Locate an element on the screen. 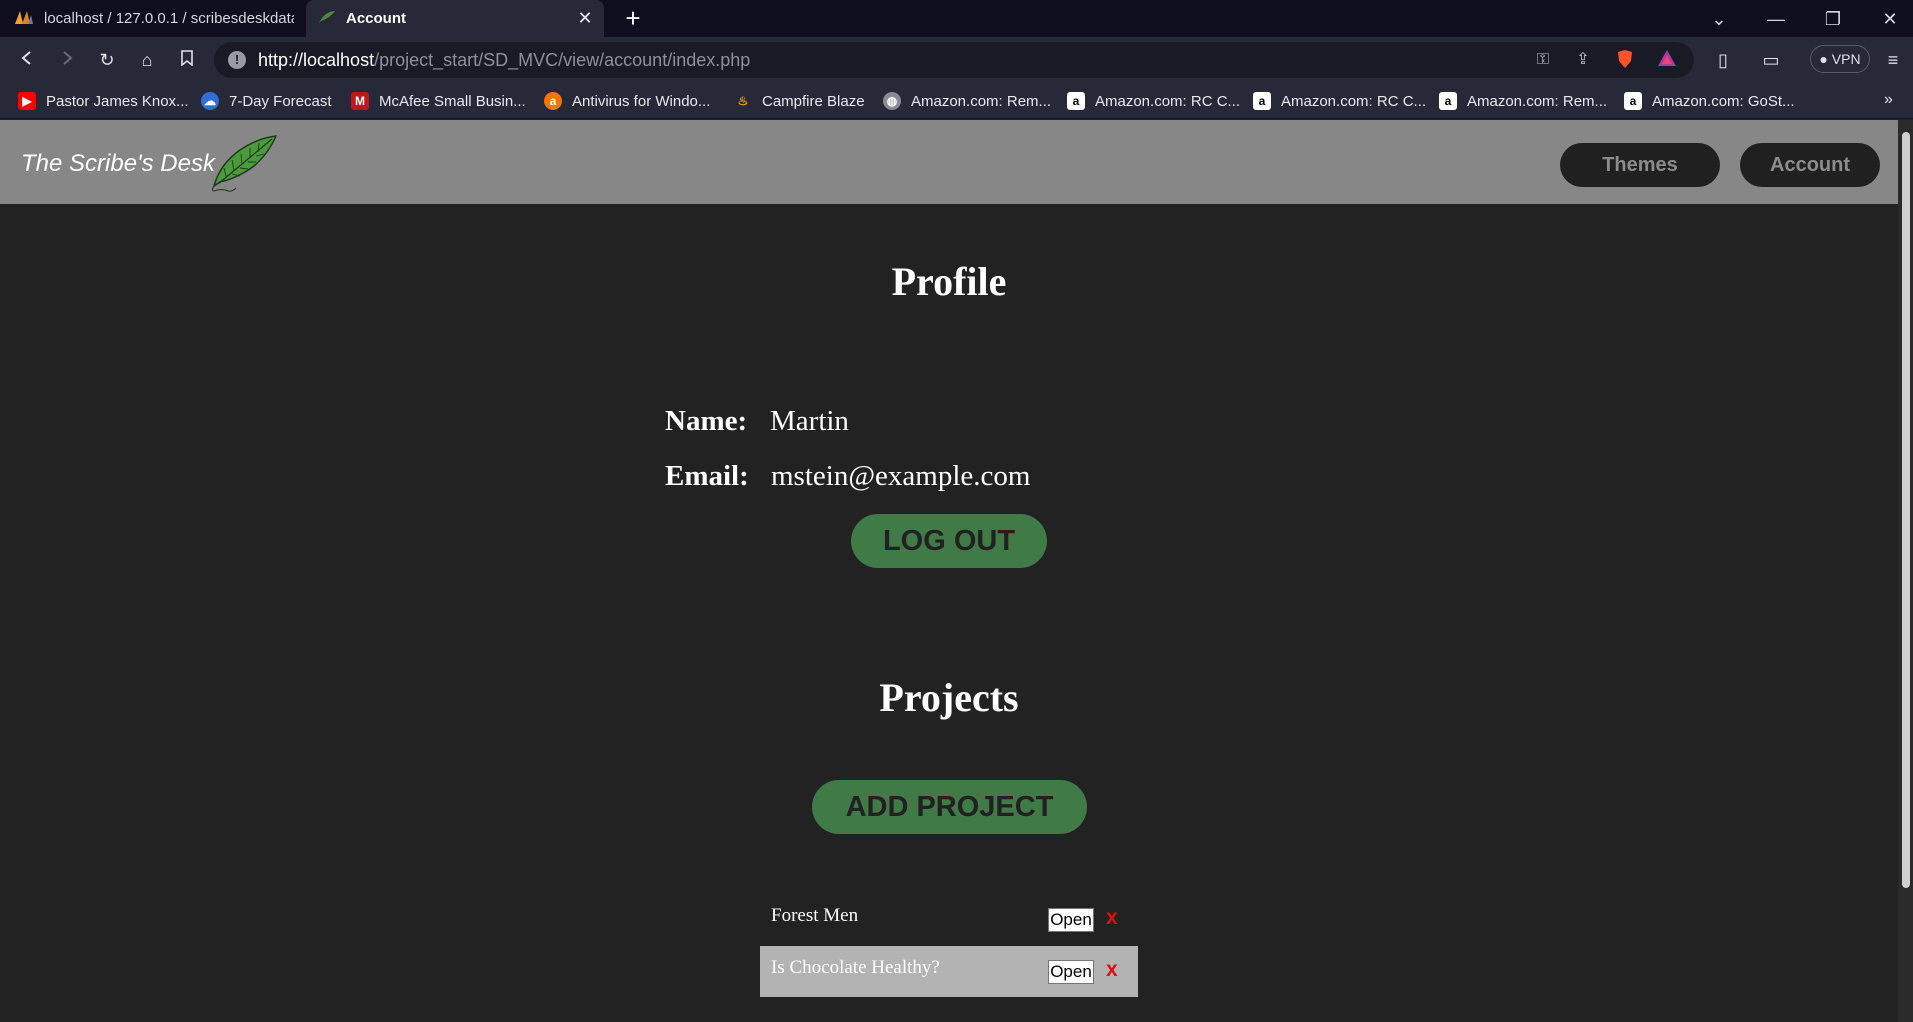 The height and width of the screenshot is (1022, 1913). tab-phpmyadmin: localhost / 127.0.0.1 / scribesdeskdatab is located at coordinates (151, 18).